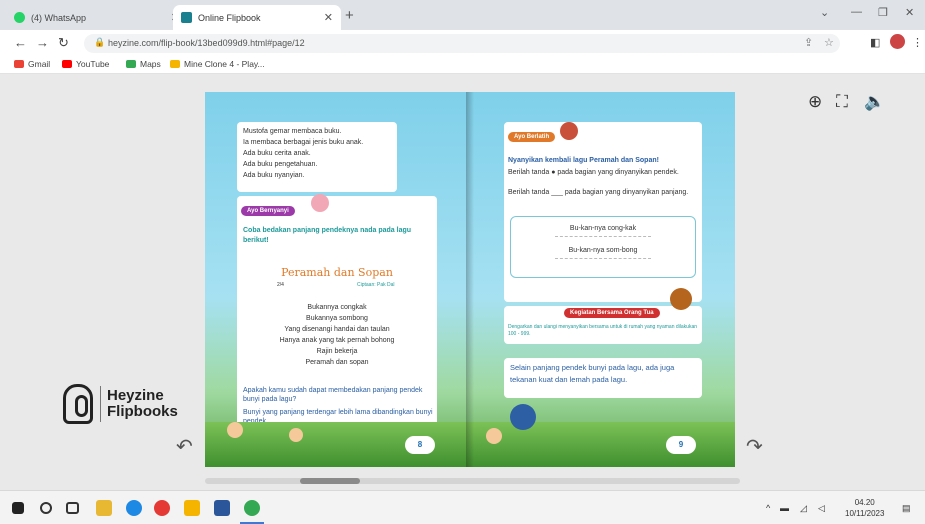 The image size is (925, 524). Describe the element at coordinates (420, 445) in the screenshot. I see `page-number: 8` at that location.